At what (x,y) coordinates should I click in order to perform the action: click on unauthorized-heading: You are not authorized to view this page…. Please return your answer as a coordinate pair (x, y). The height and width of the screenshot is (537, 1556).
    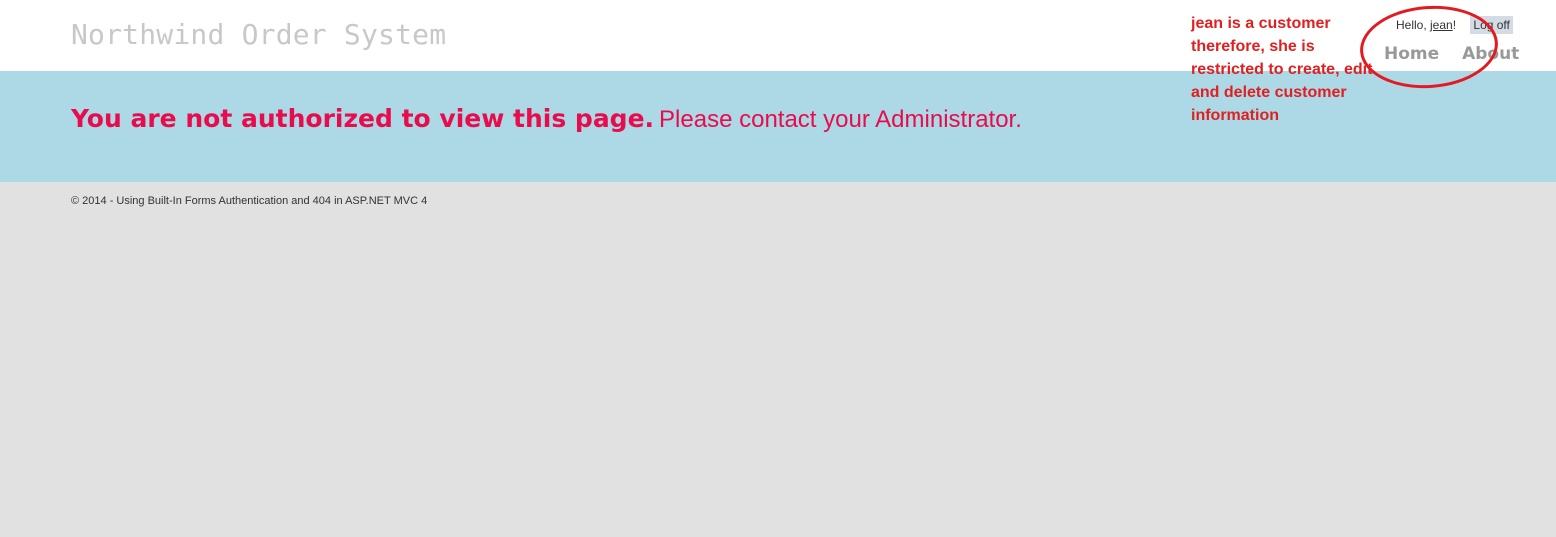
    Looking at the image, I should click on (363, 118).